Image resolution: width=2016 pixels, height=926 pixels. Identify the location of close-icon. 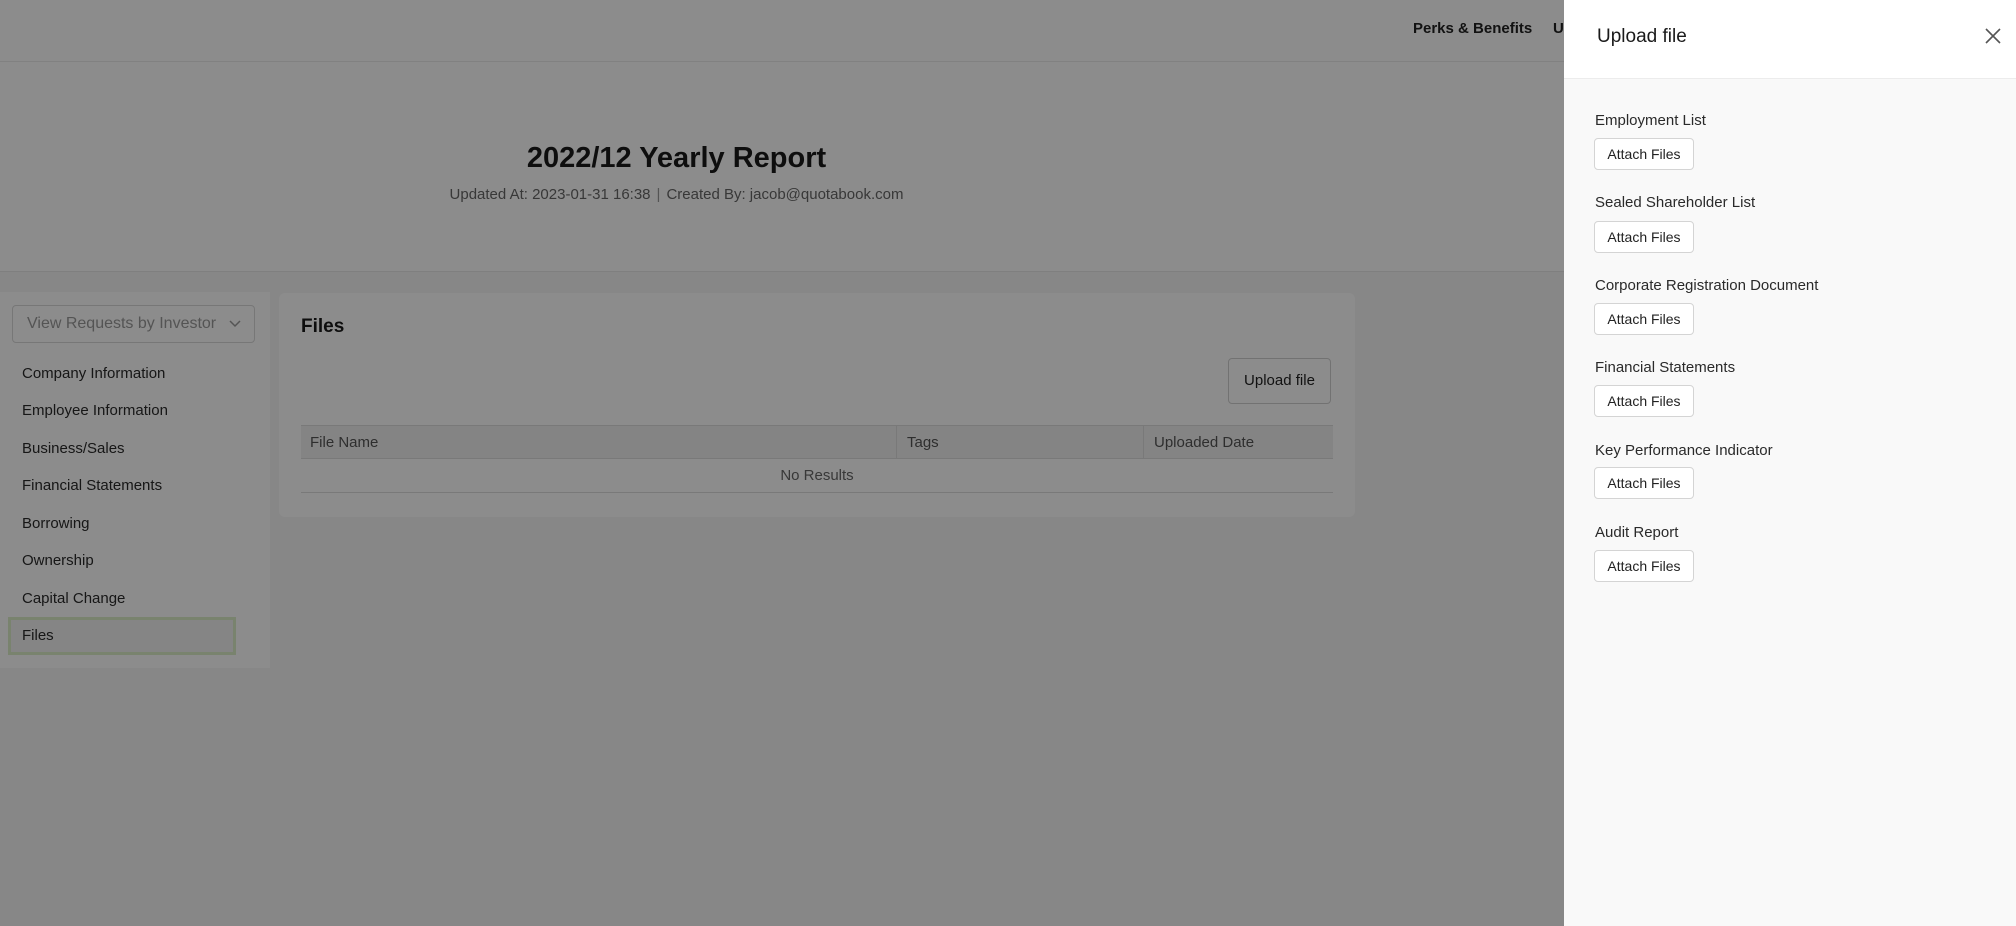
(1993, 36).